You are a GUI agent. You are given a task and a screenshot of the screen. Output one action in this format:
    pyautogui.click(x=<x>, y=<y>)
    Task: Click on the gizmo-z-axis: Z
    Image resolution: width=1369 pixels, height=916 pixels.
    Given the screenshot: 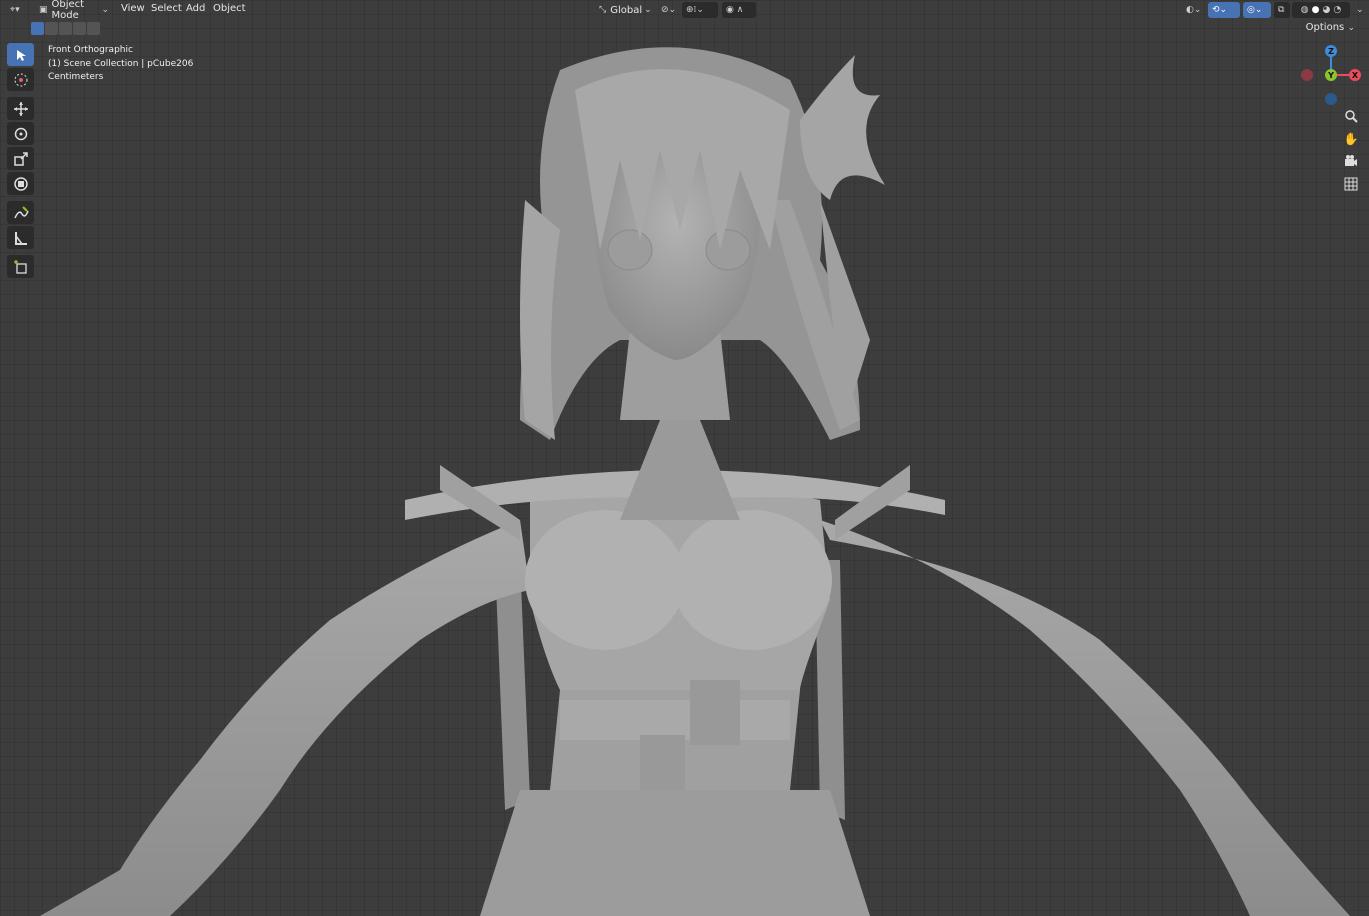 What is the action you would take?
    pyautogui.click(x=1331, y=51)
    